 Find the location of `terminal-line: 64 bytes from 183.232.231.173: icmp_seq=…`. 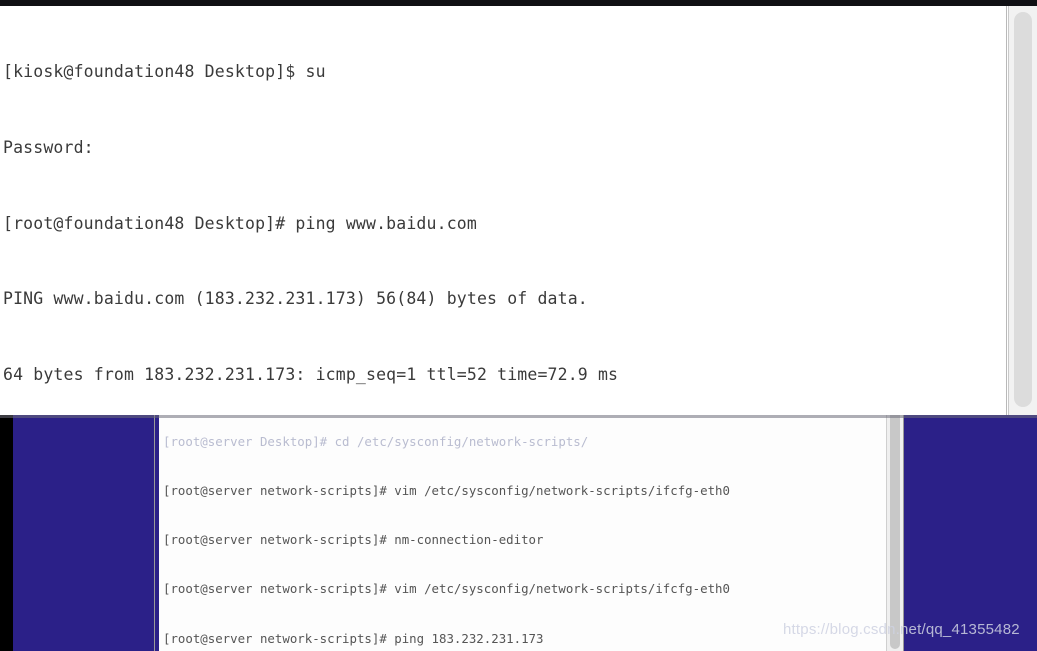

terminal-line: 64 bytes from 183.232.231.173: icmp_seq=… is located at coordinates (311, 374).